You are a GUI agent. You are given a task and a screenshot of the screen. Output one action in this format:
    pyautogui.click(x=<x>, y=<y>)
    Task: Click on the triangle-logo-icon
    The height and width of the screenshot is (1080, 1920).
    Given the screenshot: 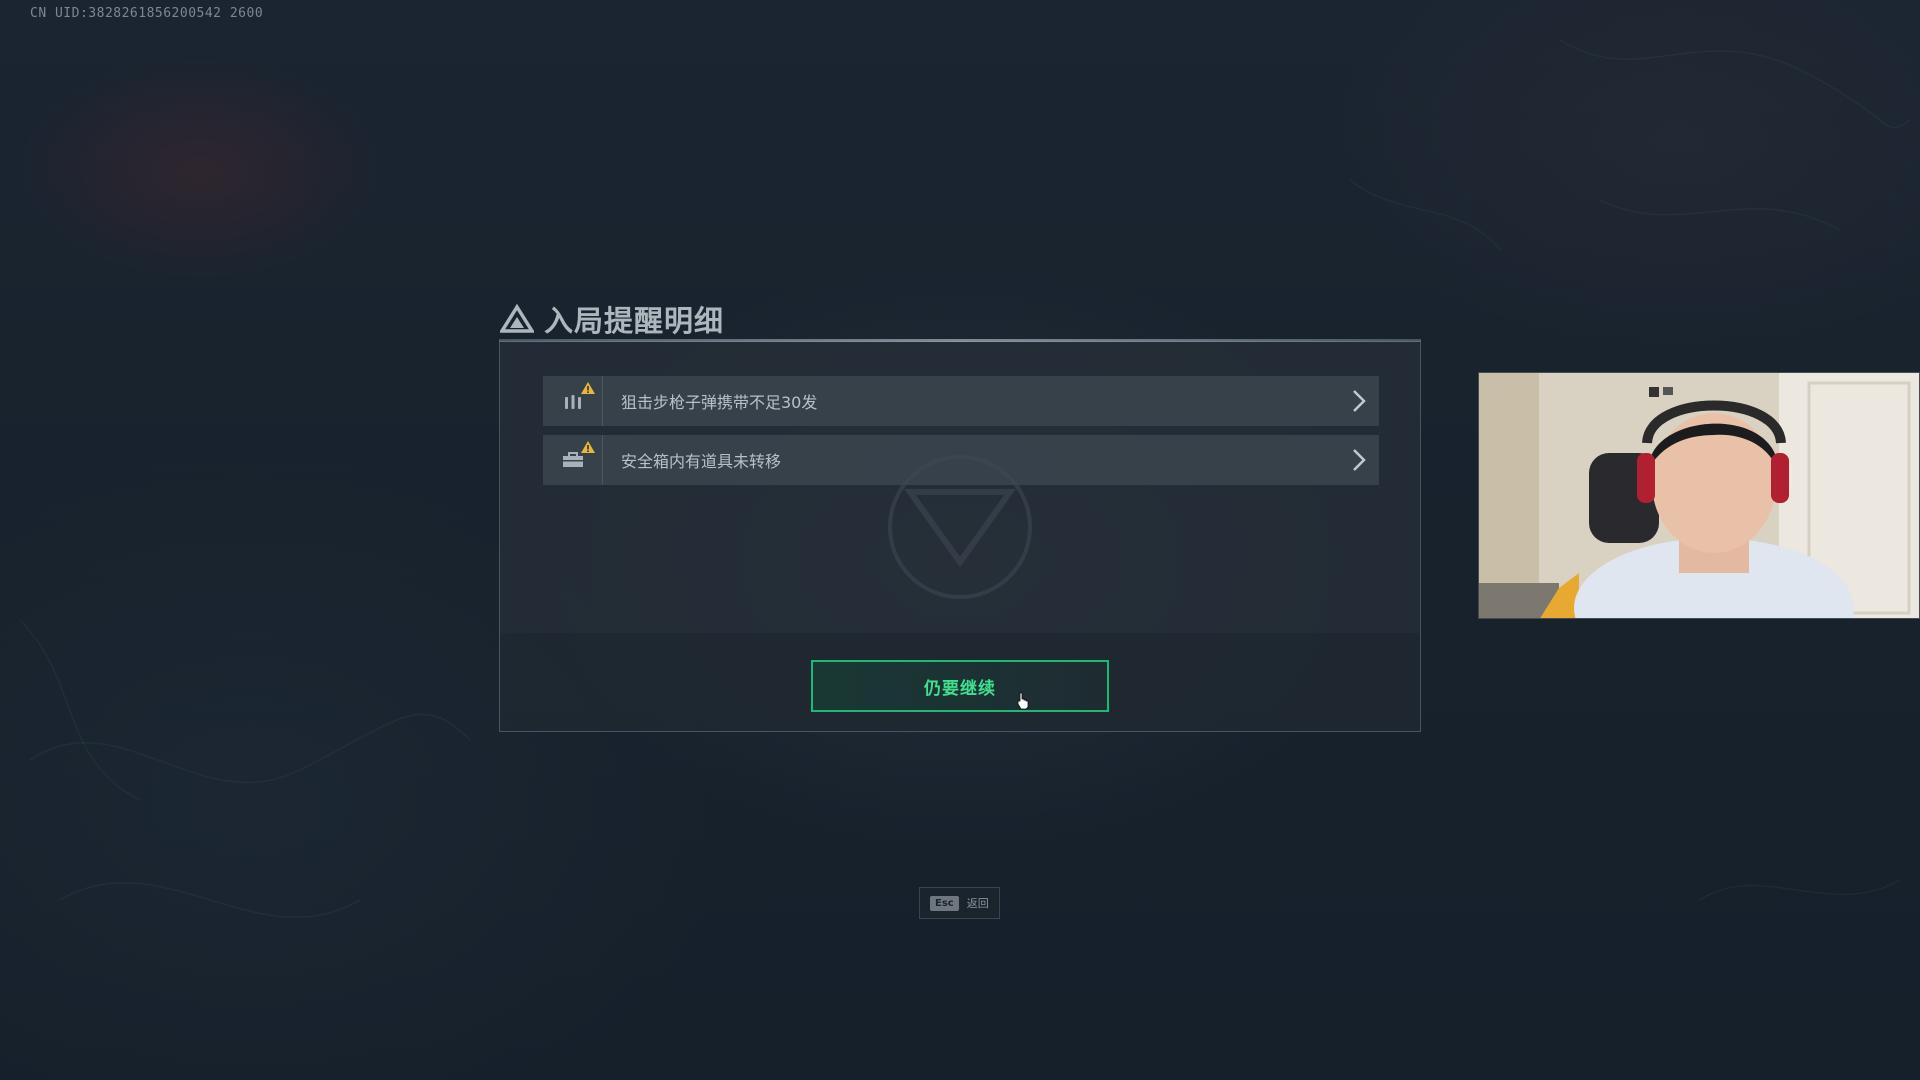 What is the action you would take?
    pyautogui.click(x=517, y=318)
    